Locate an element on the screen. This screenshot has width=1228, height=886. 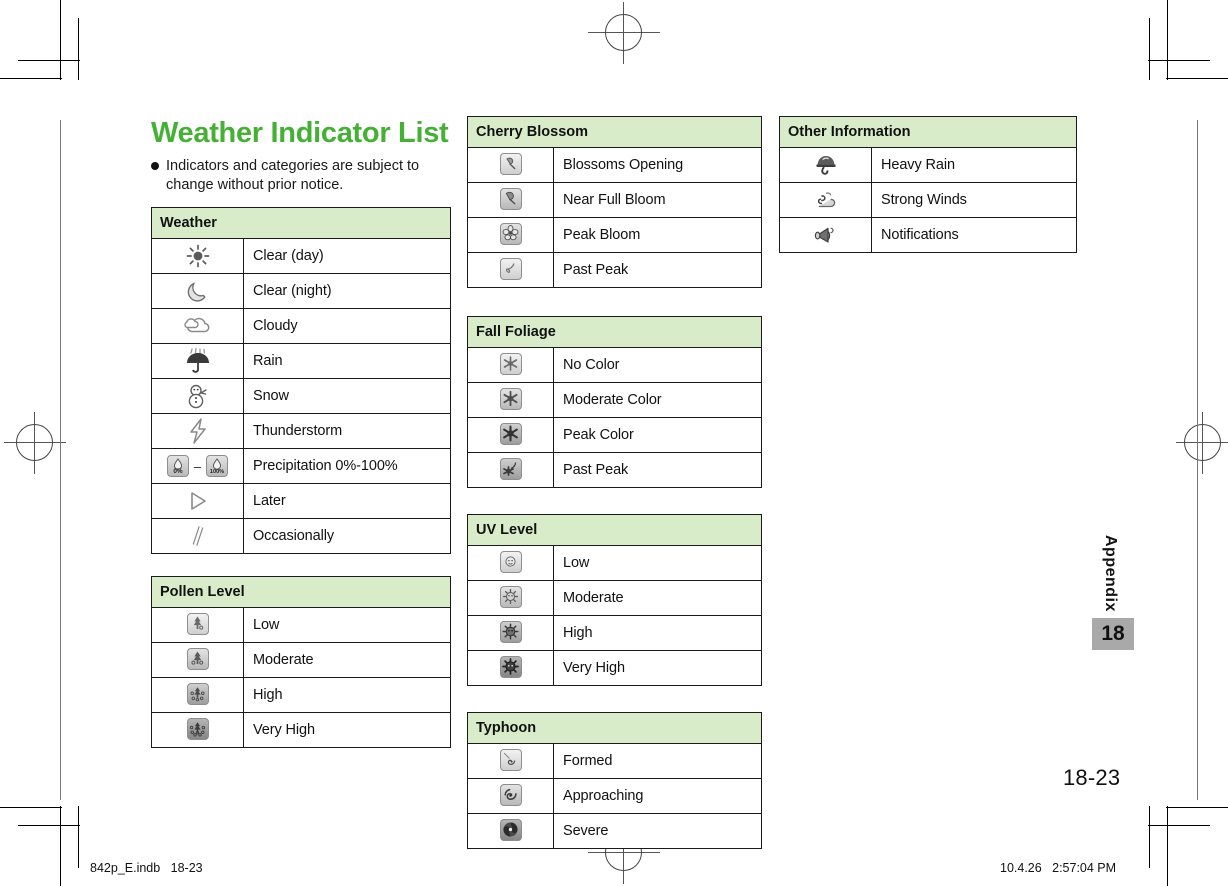
table-row: Near Full Bloom is located at coordinates (614, 200).